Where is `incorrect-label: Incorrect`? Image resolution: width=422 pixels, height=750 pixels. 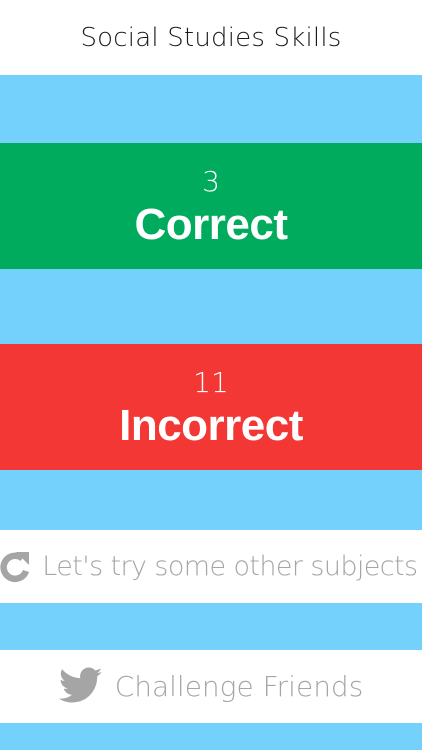
incorrect-label: Incorrect is located at coordinates (211, 425).